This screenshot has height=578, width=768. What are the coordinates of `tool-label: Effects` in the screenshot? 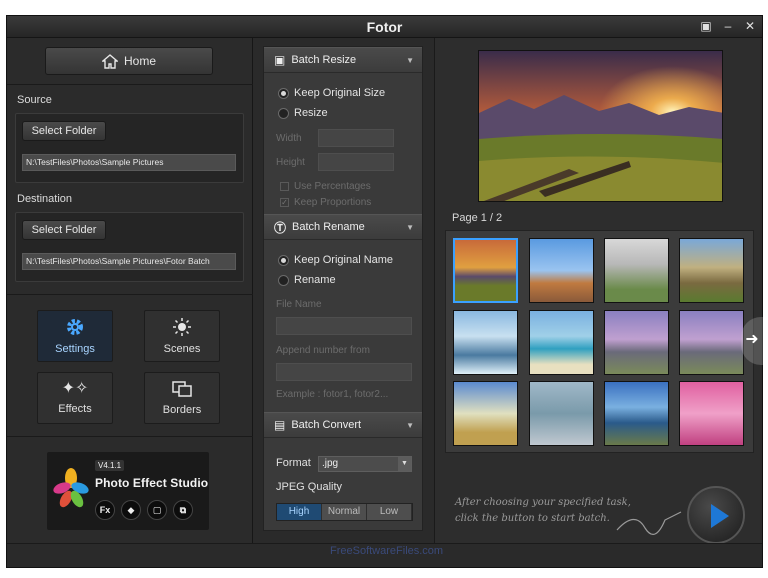 It's located at (75, 409).